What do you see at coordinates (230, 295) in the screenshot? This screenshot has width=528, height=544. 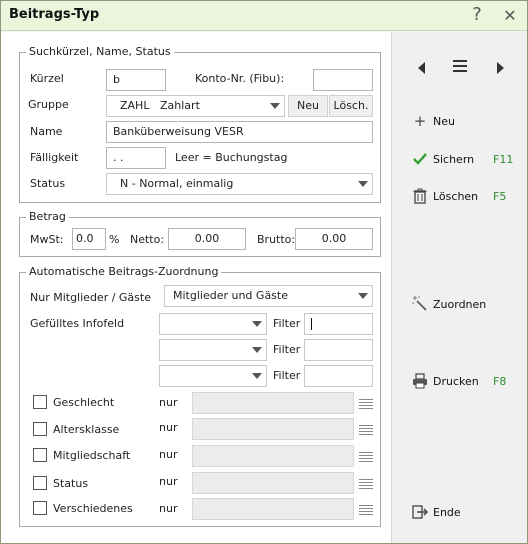 I see `nur-value: Mitglieder und Gäste` at bounding box center [230, 295].